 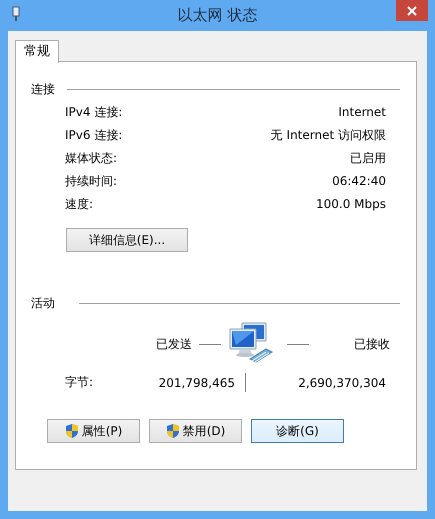 What do you see at coordinates (91, 181) in the screenshot?
I see `field-label: 持续时间:` at bounding box center [91, 181].